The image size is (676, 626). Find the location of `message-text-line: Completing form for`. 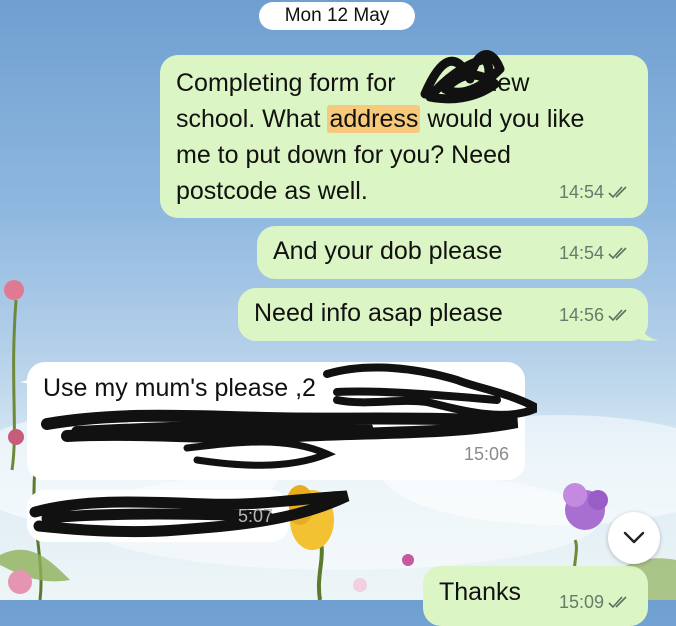

message-text-line: Completing form for is located at coordinates (286, 83).